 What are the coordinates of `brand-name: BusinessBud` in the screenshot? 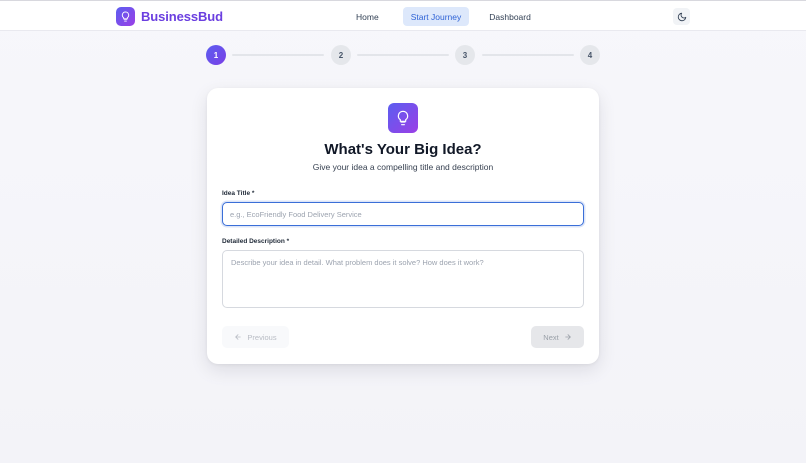 It's located at (182, 16).